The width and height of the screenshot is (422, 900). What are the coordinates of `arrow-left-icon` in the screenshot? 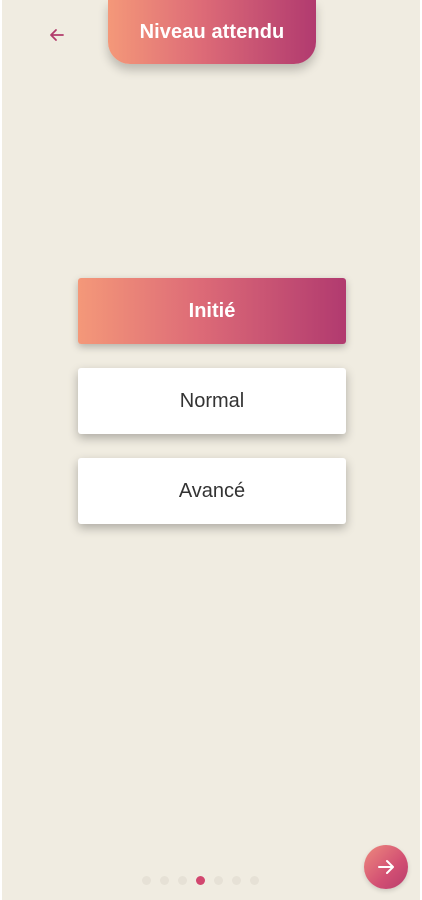 It's located at (57, 35).